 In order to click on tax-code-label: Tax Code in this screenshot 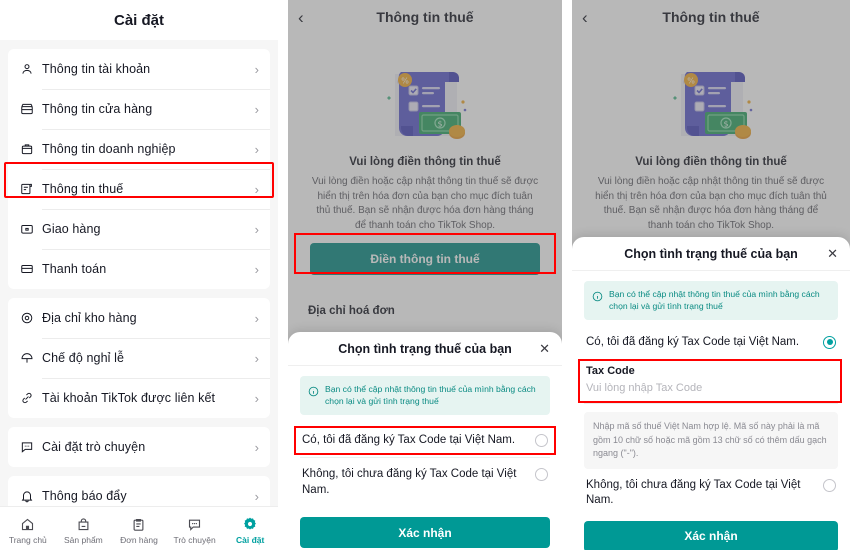, I will do `click(610, 371)`.